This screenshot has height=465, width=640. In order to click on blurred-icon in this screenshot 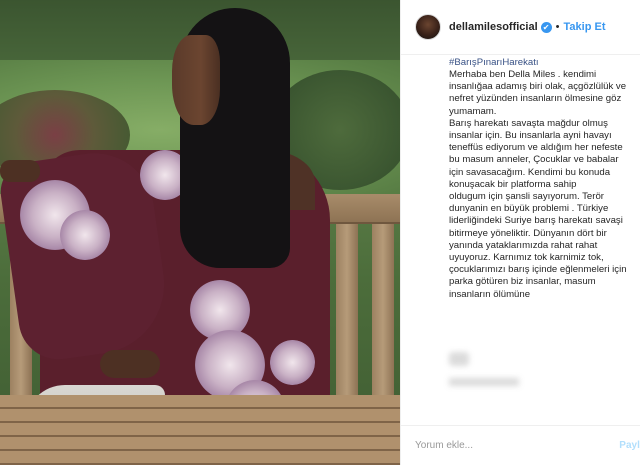, I will do `click(459, 359)`.